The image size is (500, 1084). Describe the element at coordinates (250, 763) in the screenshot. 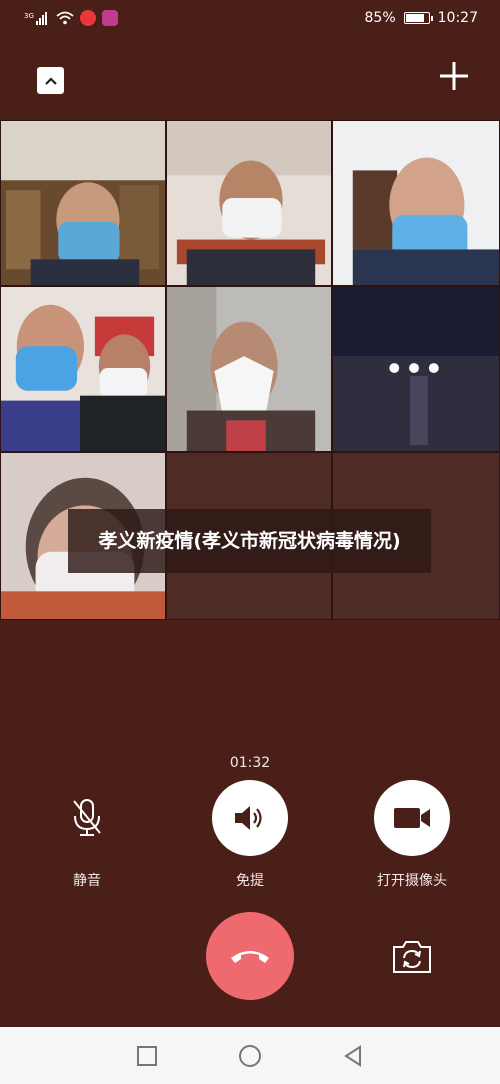

I see `call-timer: 01:32` at that location.